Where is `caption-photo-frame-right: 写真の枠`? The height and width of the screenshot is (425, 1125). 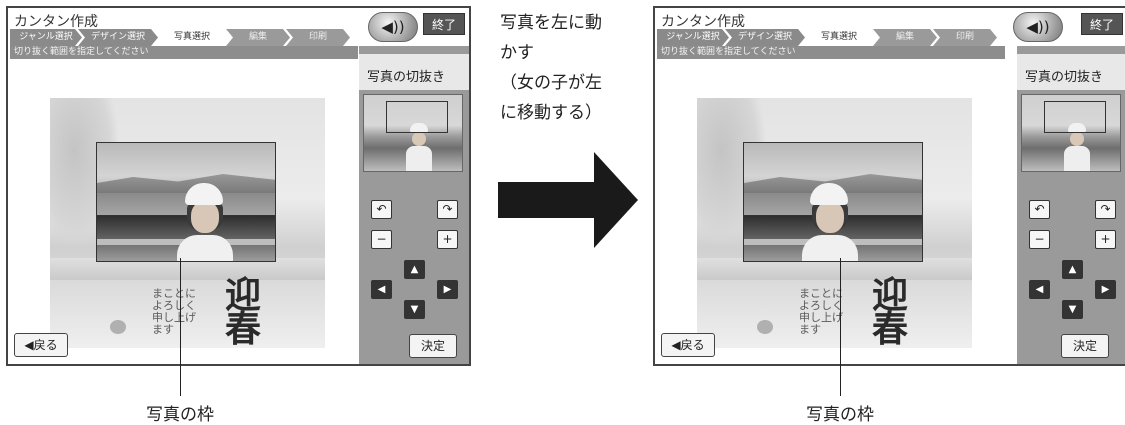
caption-photo-frame-right: 写真の枠 is located at coordinates (840, 415).